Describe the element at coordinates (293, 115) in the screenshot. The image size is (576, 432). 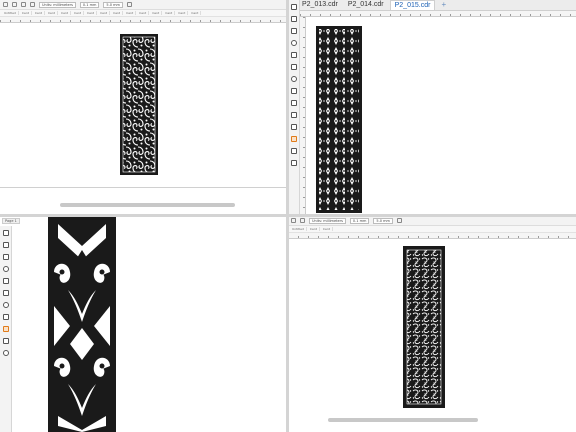
I see `parallel-dimension-icon` at that location.